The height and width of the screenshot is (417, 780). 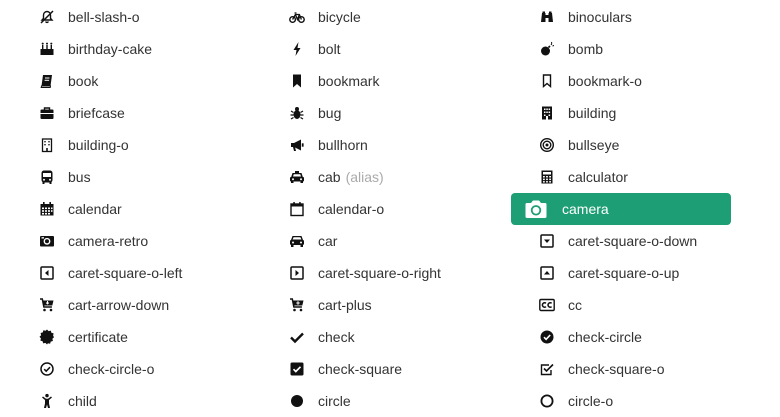 I want to click on icon-item-check-square-o: check-square-o, so click(x=621, y=369).